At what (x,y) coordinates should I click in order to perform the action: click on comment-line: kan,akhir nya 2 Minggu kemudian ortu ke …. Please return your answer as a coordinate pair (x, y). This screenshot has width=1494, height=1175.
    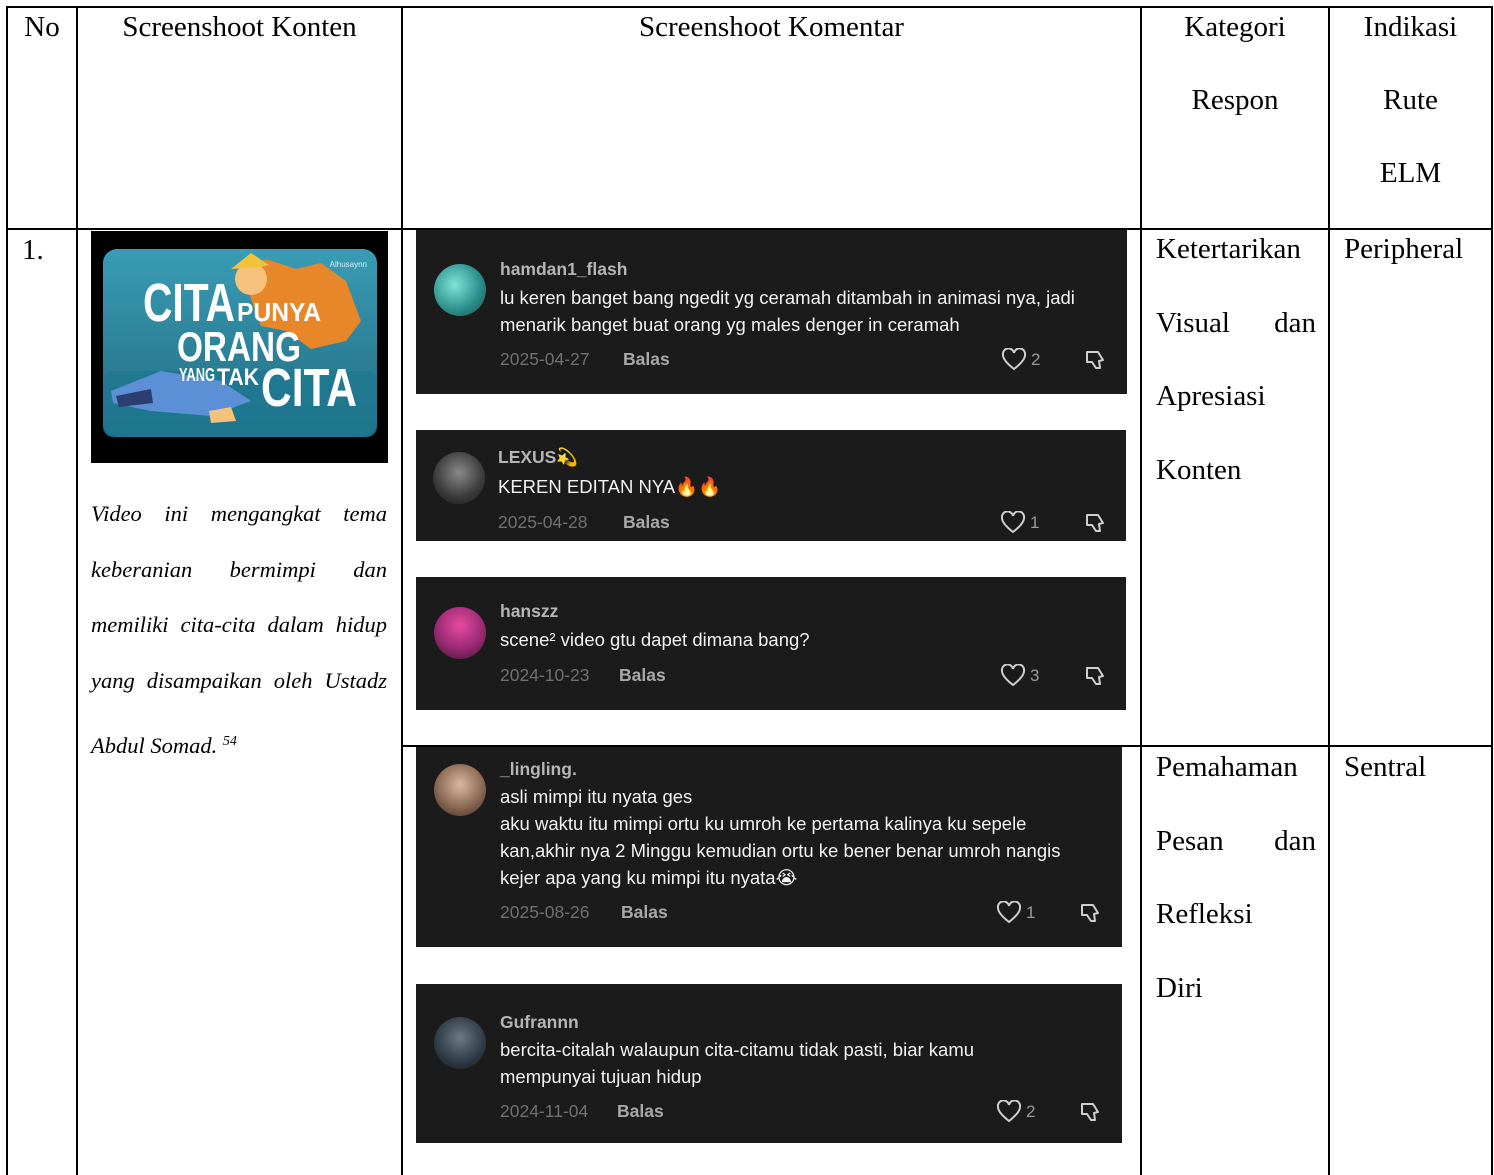
    Looking at the image, I should click on (780, 850).